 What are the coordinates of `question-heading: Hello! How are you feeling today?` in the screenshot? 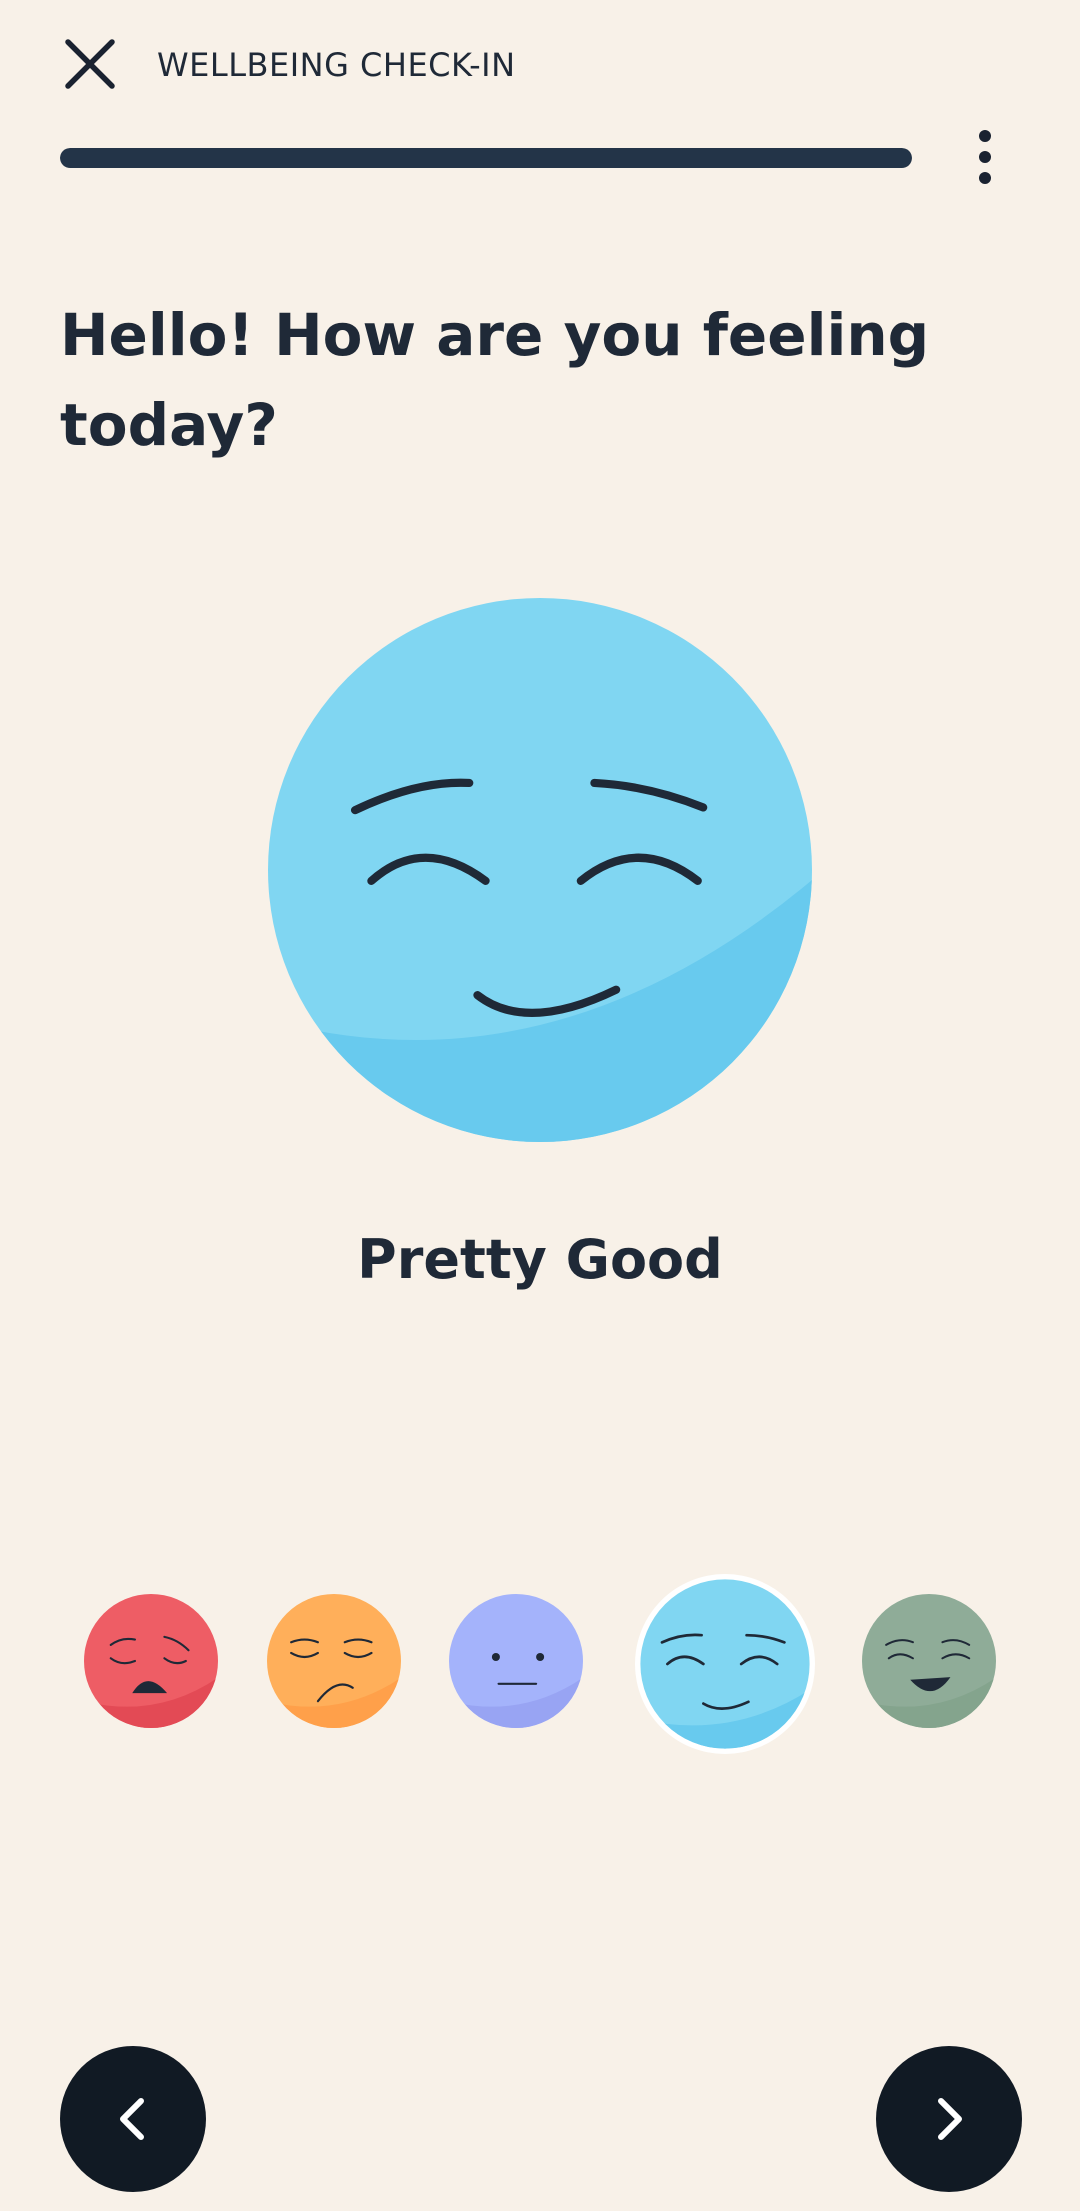 It's located at (495, 380).